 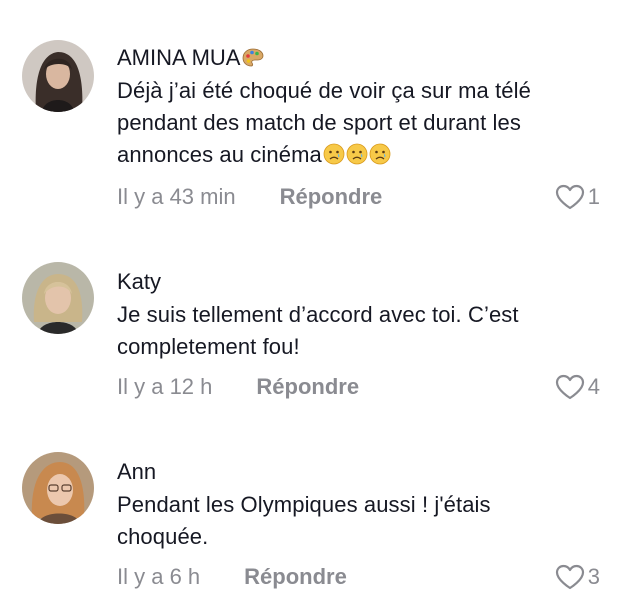 What do you see at coordinates (136, 472) in the screenshot?
I see `username-text: Ann` at bounding box center [136, 472].